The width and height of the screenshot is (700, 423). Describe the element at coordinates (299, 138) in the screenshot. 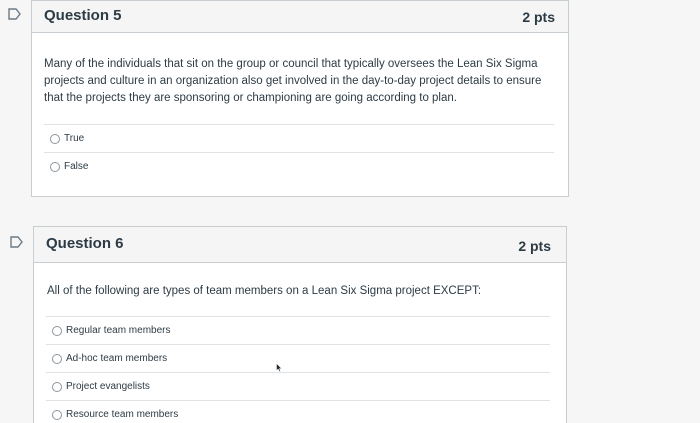

I see `answer-option: True` at that location.